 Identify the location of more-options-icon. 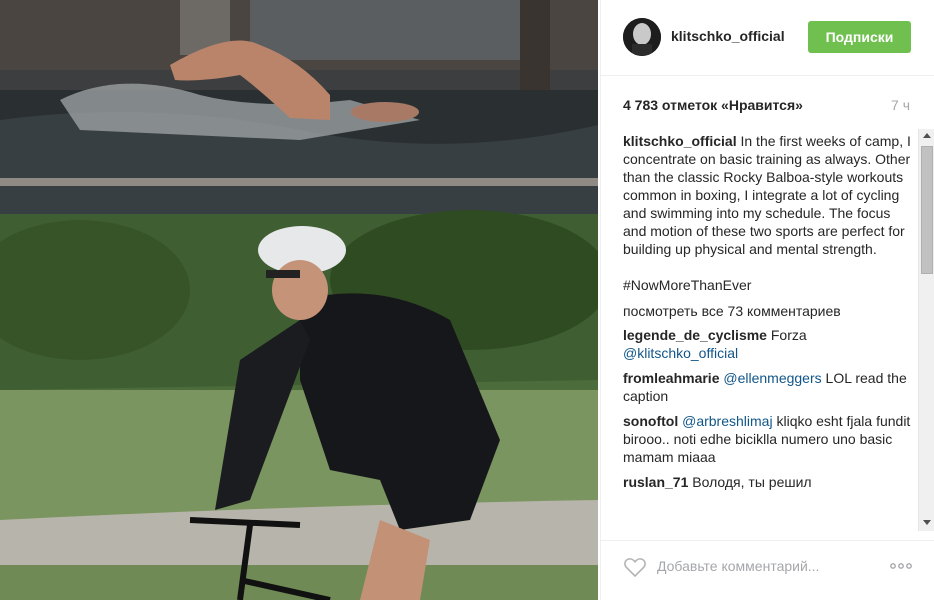
(901, 566).